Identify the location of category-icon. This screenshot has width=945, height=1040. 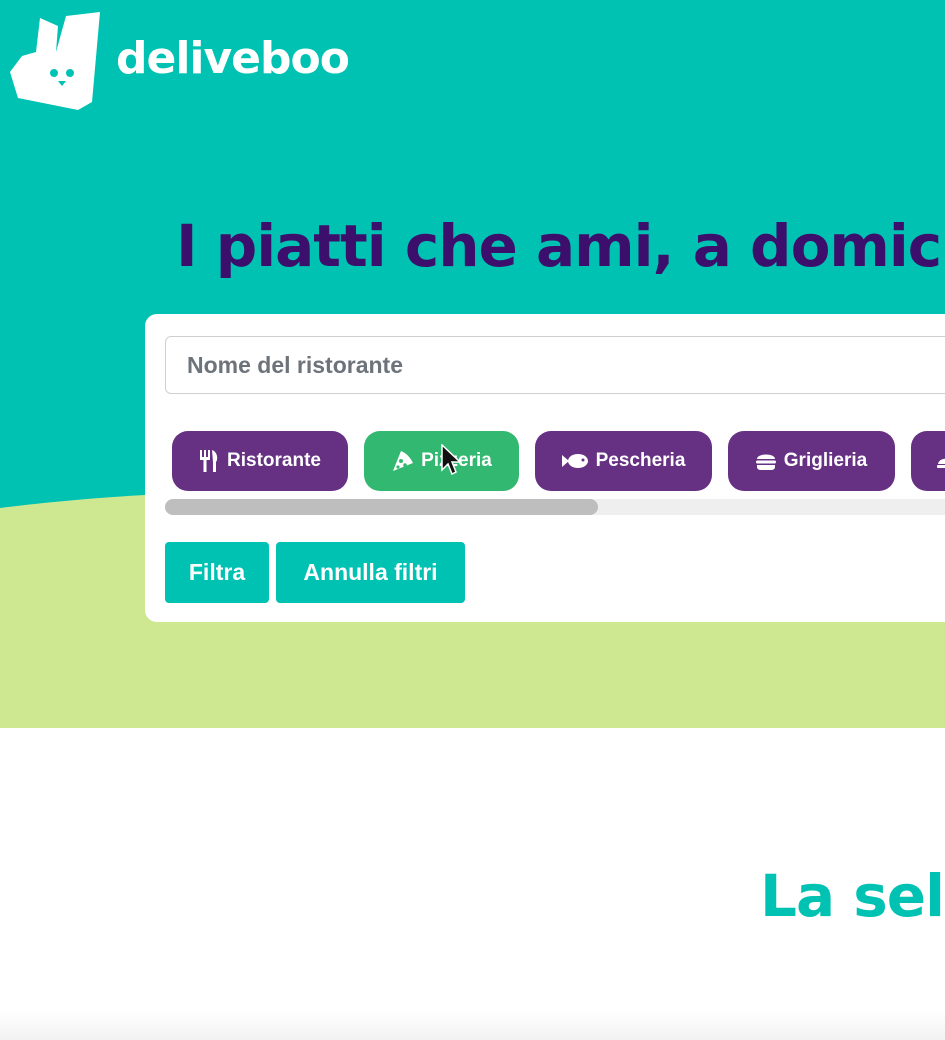
(941, 463).